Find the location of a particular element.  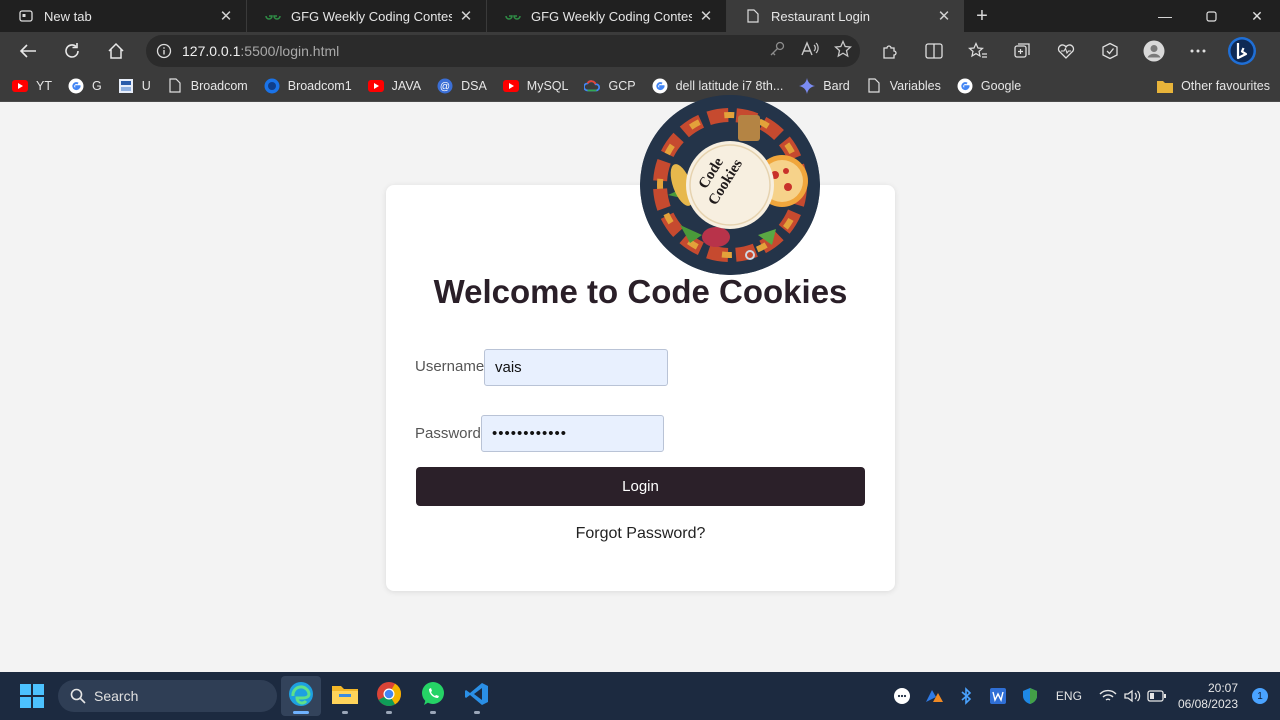

collections-icon is located at coordinates (1022, 51).